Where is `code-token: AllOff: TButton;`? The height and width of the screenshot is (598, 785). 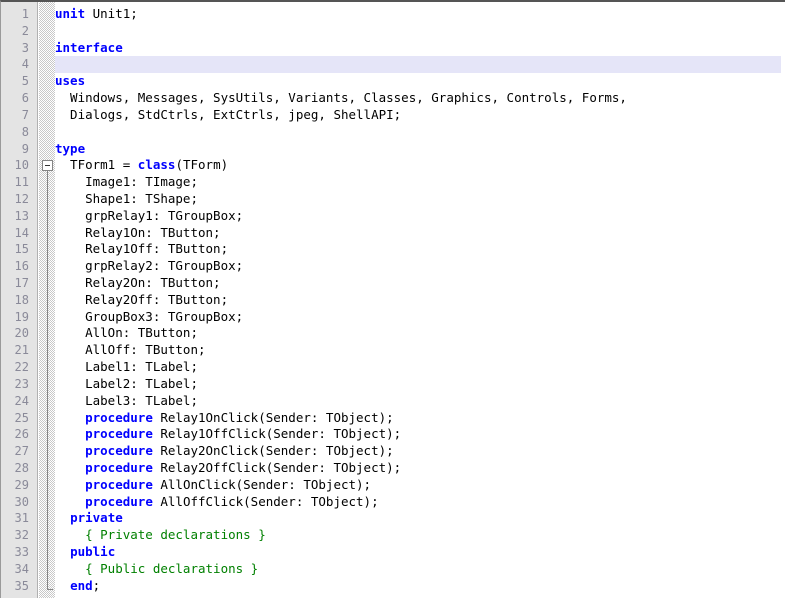
code-token: AllOff: TButton; is located at coordinates (130, 350).